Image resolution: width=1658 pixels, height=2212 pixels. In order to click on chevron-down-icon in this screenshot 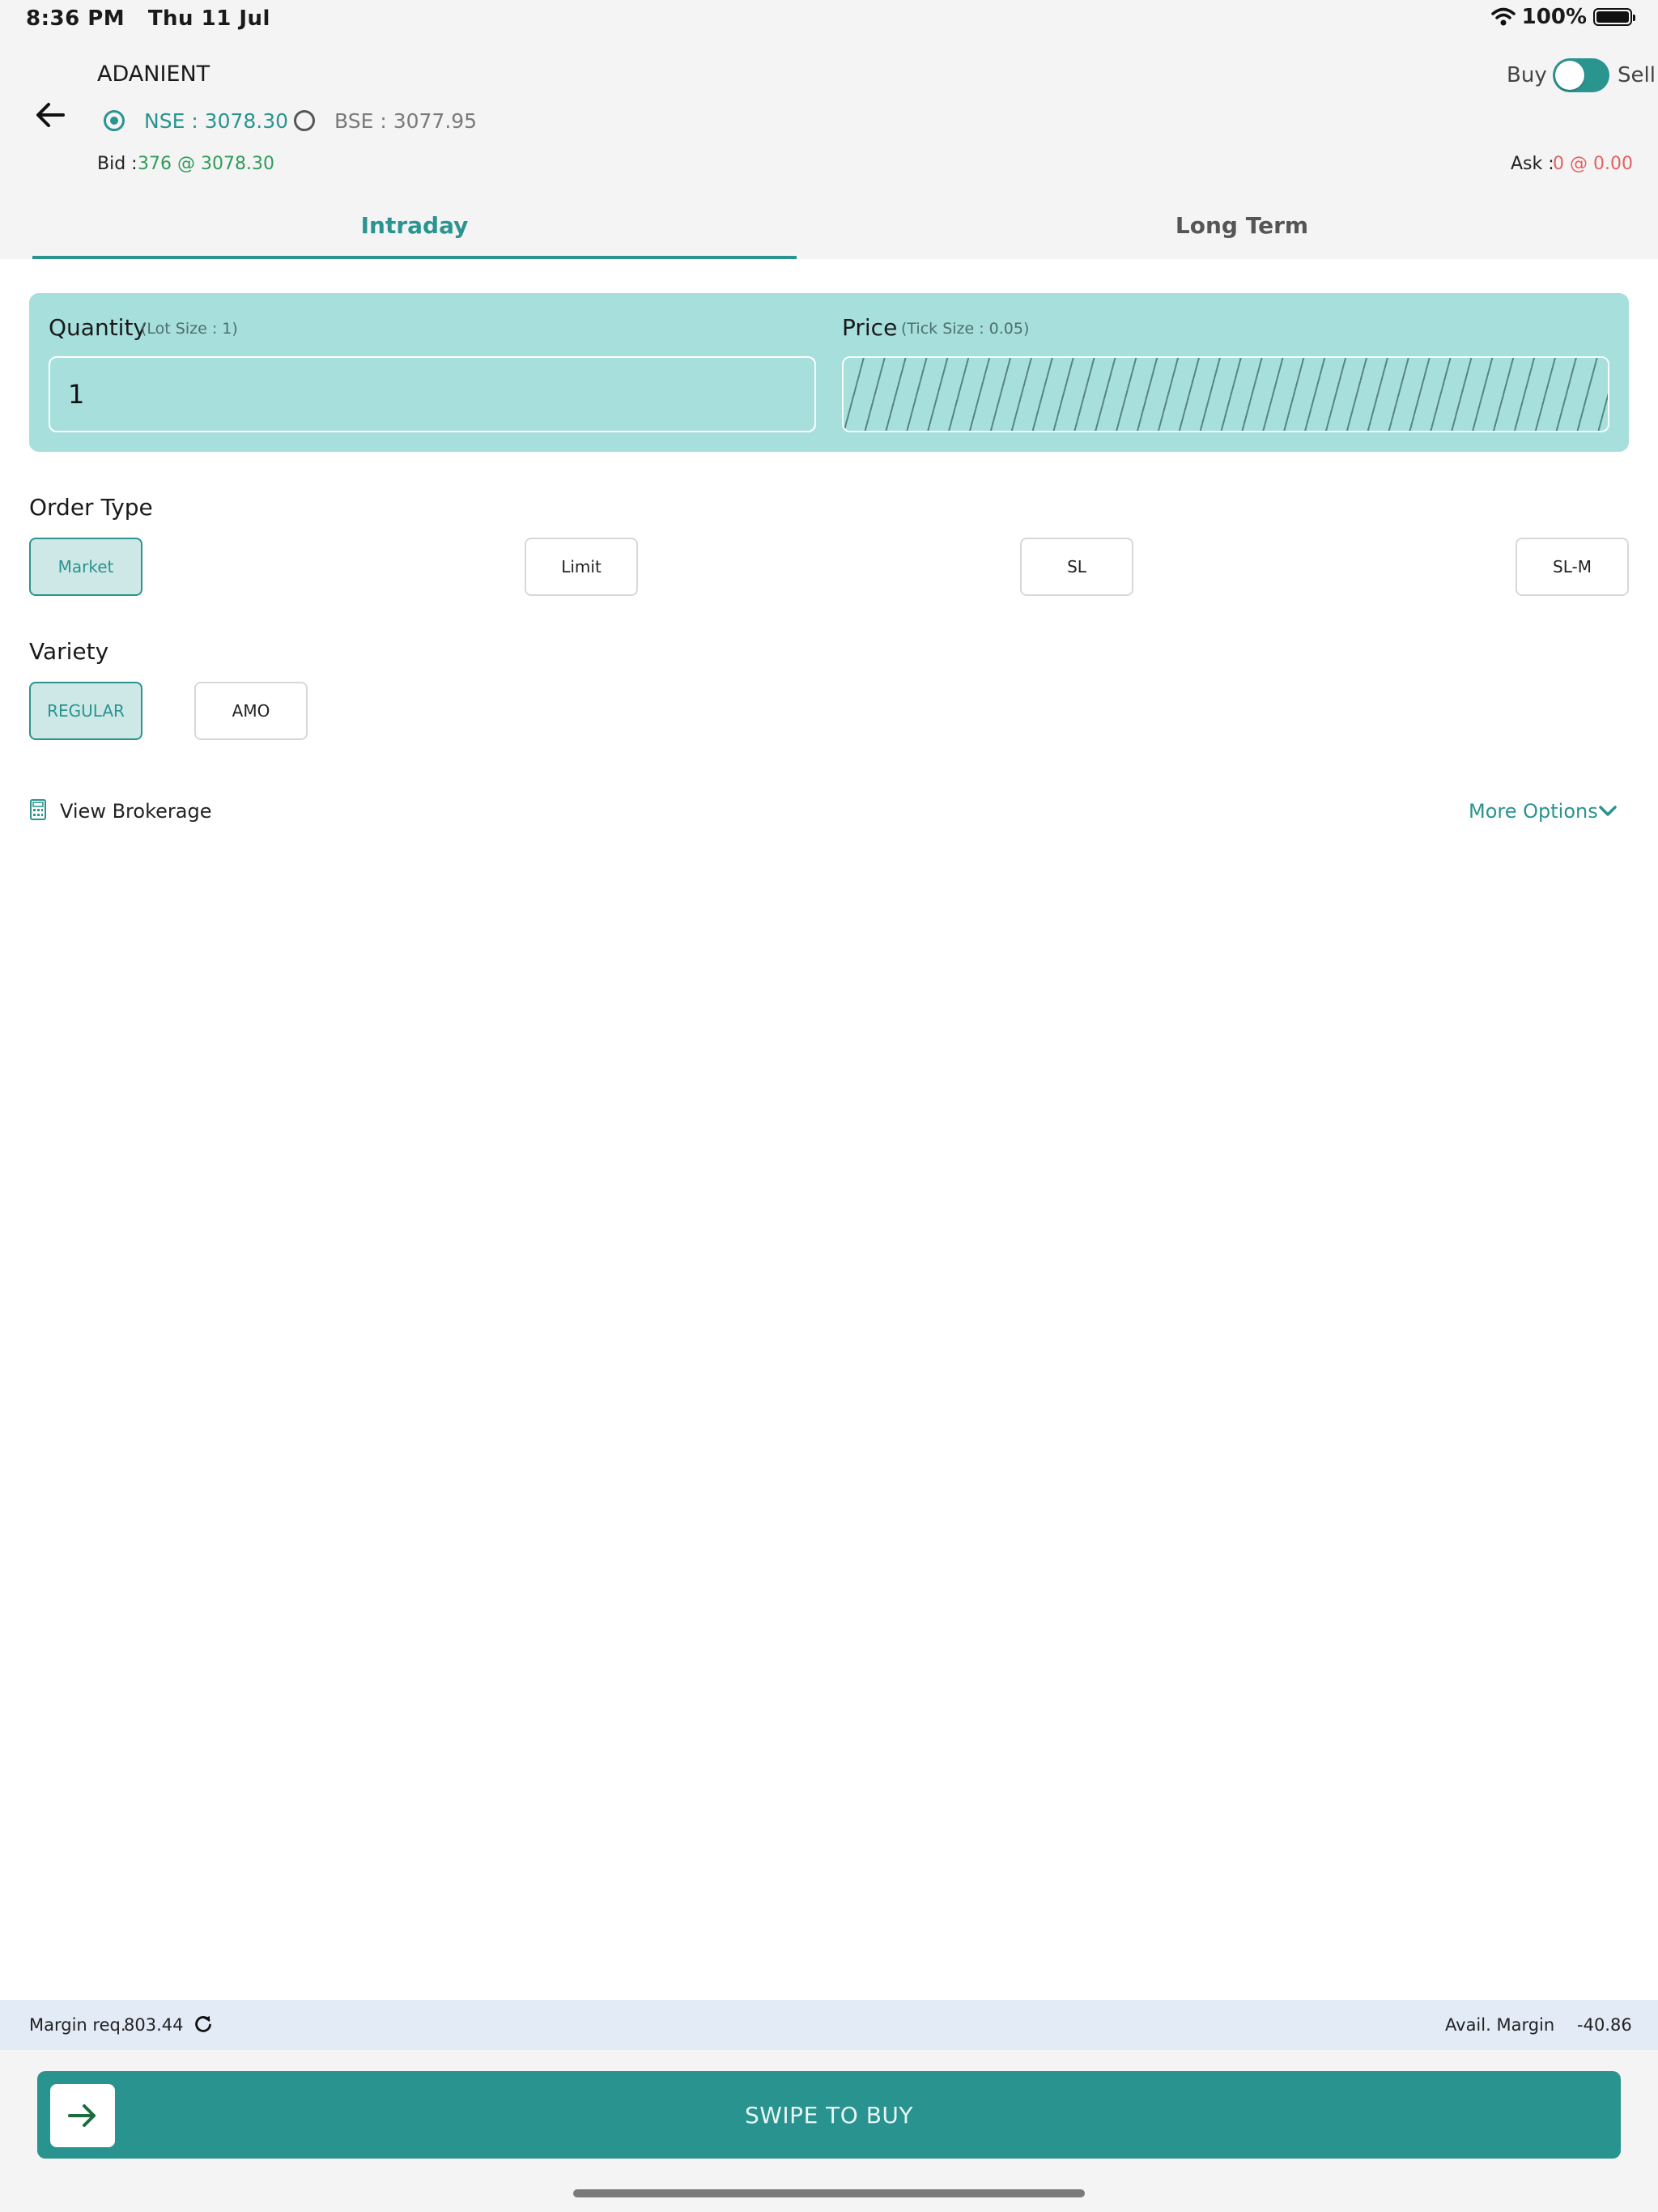, I will do `click(1607, 812)`.